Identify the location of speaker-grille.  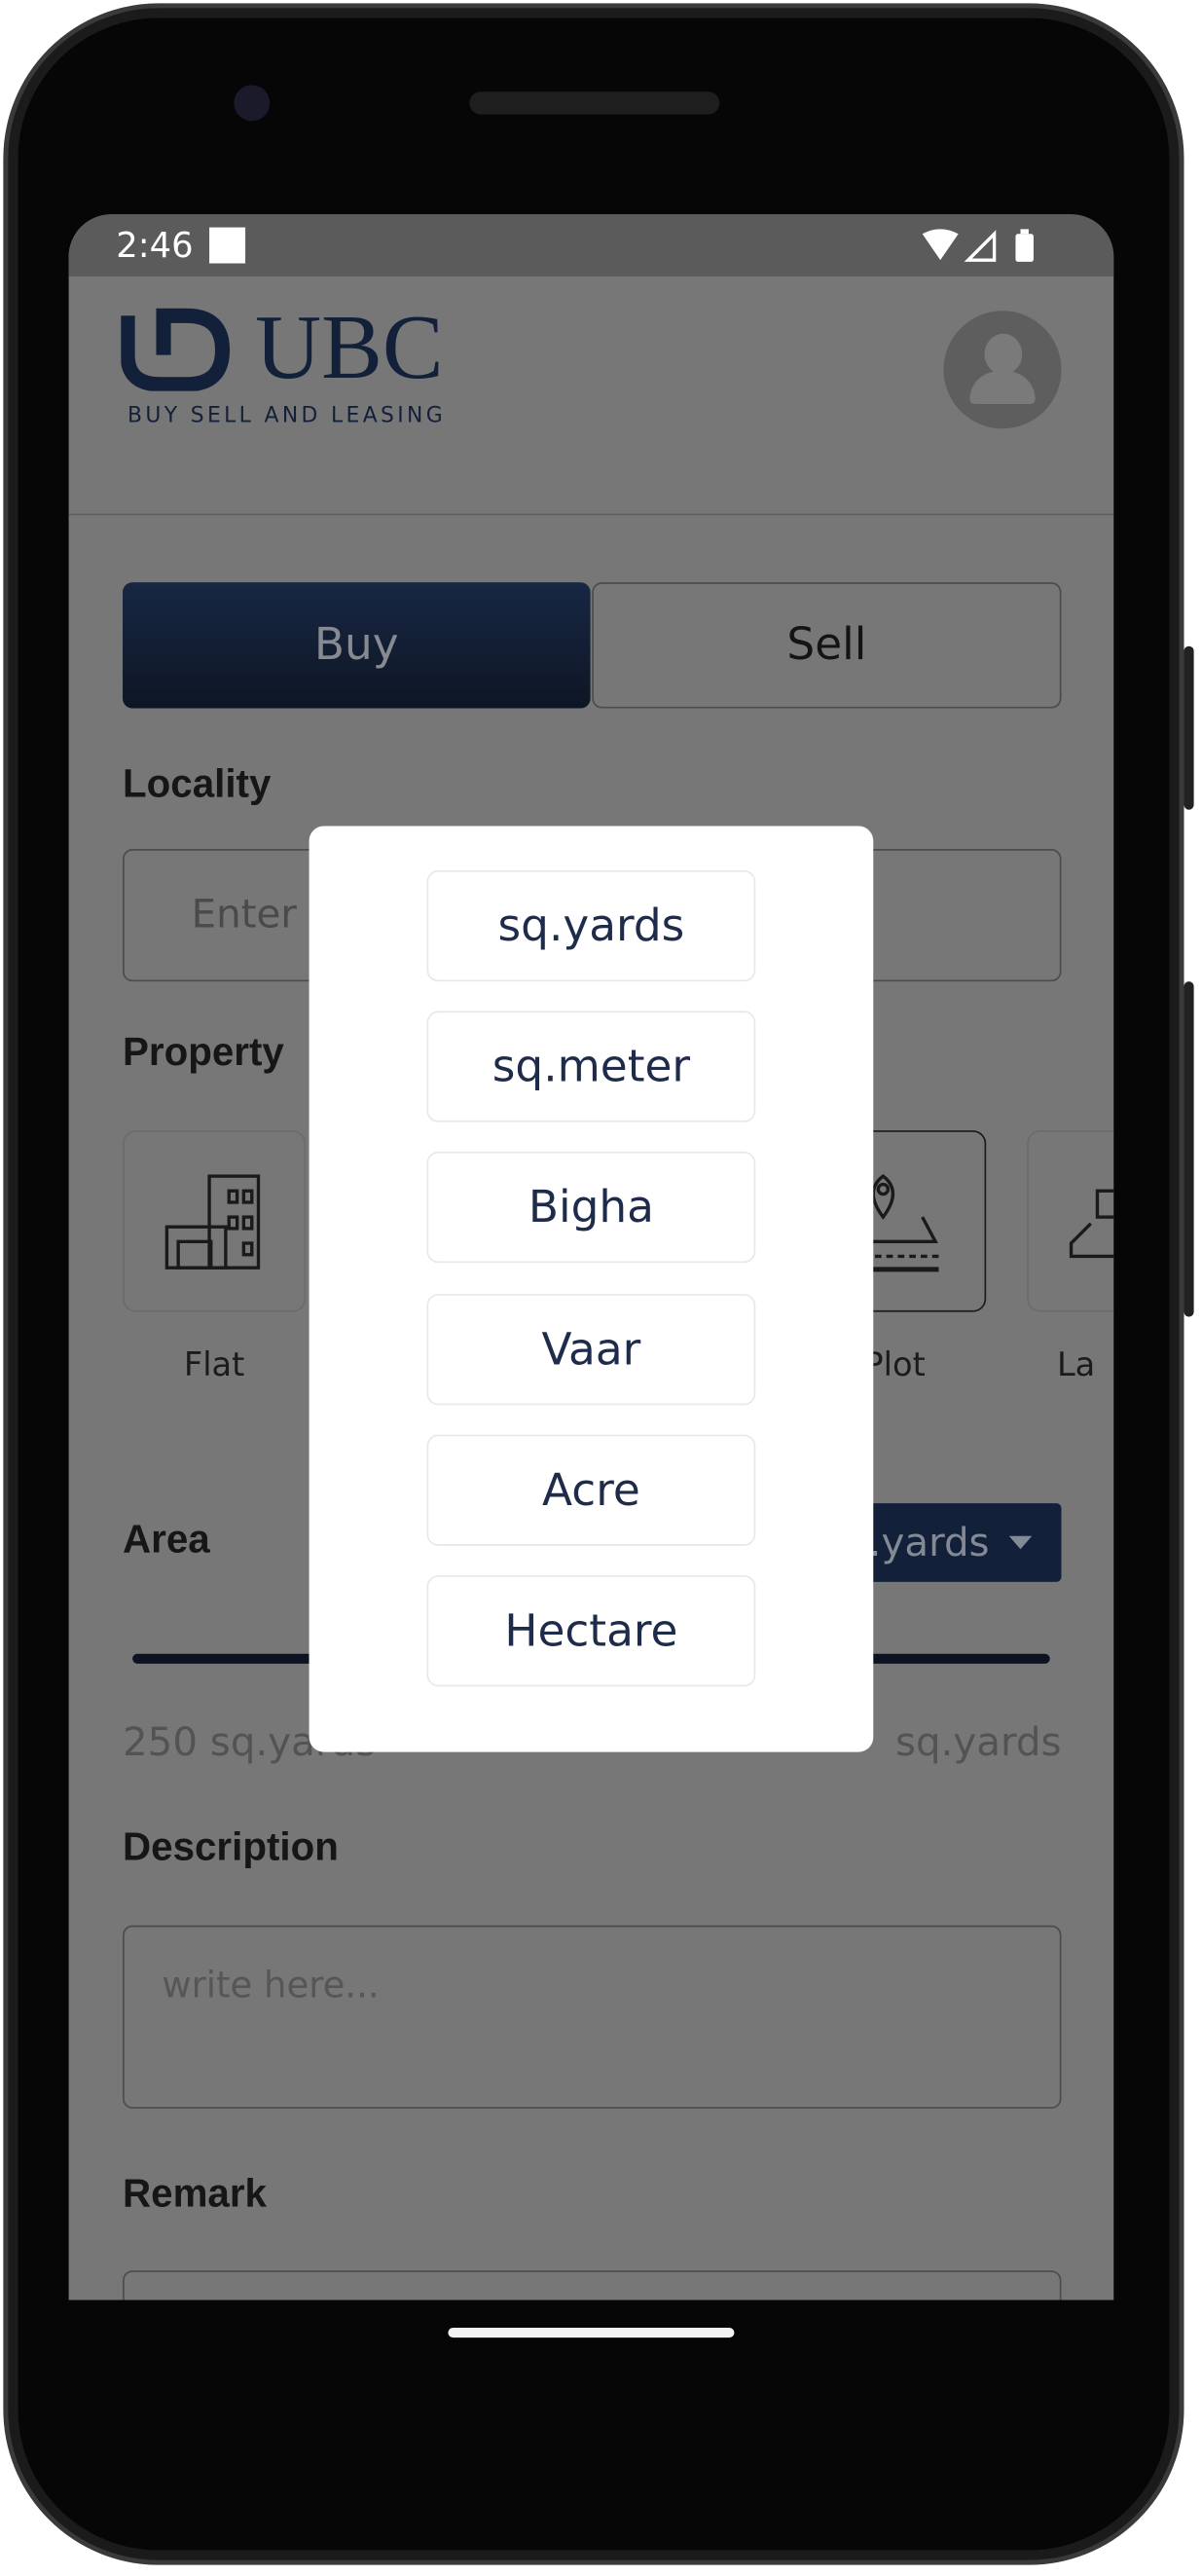
(594, 103).